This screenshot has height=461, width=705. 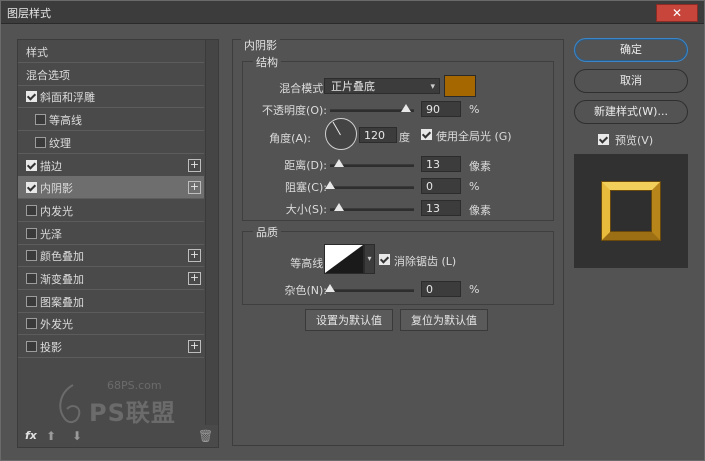 What do you see at coordinates (111, 165) in the screenshot?
I see `sidebar-item: 描边 +` at bounding box center [111, 165].